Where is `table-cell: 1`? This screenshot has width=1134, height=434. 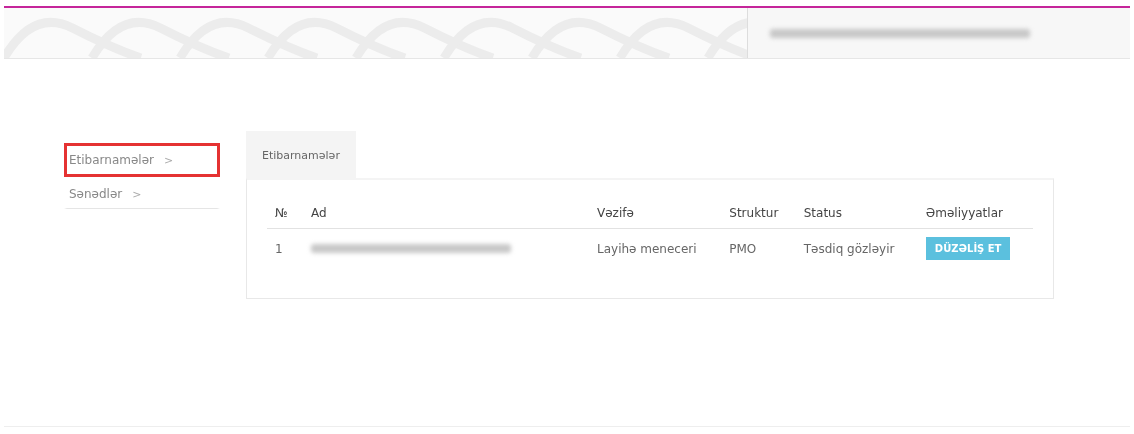
table-cell: 1 is located at coordinates (279, 248).